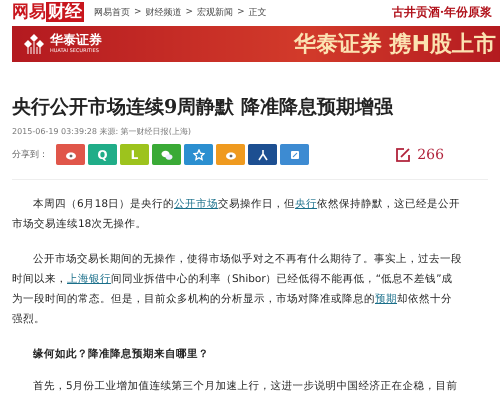 This screenshot has height=420, width=500. Describe the element at coordinates (196, 204) in the screenshot. I see `text-link: 公开市场` at that location.